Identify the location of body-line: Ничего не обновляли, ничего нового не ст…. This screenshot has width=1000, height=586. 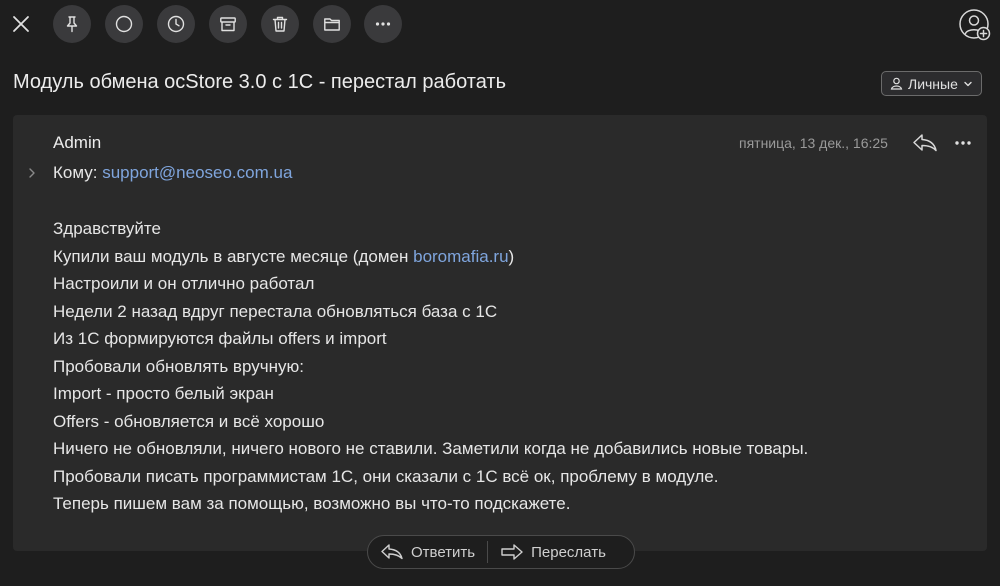
(431, 448).